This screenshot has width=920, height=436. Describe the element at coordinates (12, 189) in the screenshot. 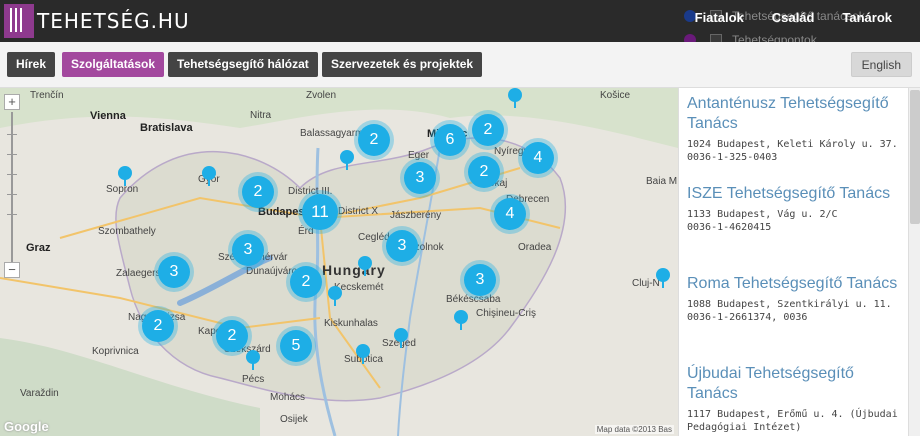

I see `zoom-control: + −` at that location.